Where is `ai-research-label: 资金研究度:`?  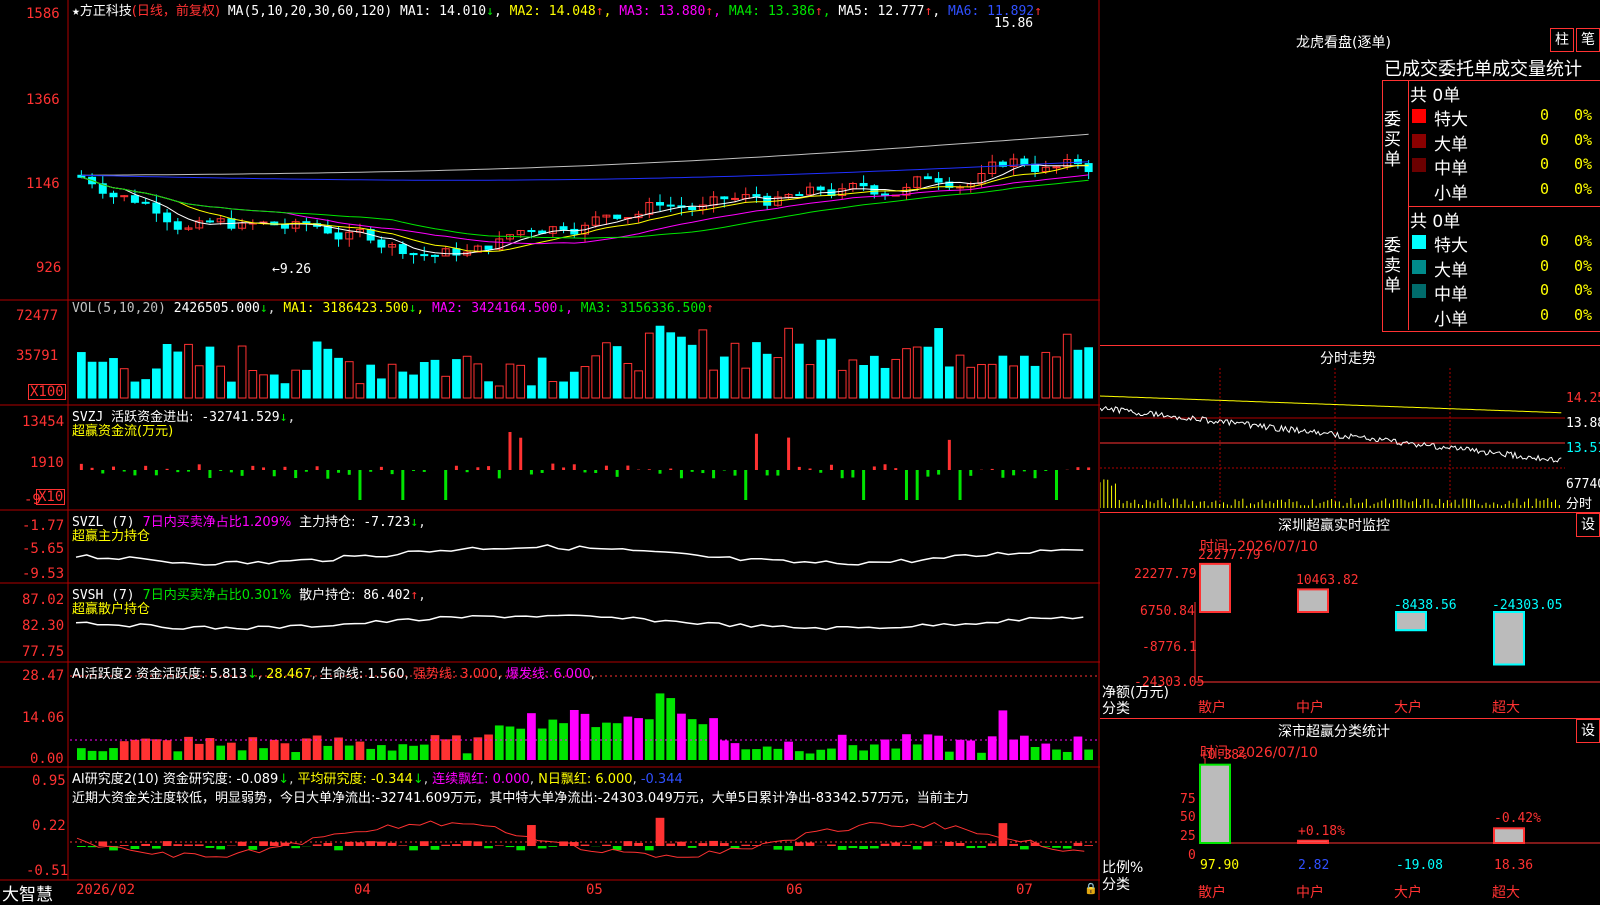 ai-research-label: 资金研究度: is located at coordinates (197, 779).